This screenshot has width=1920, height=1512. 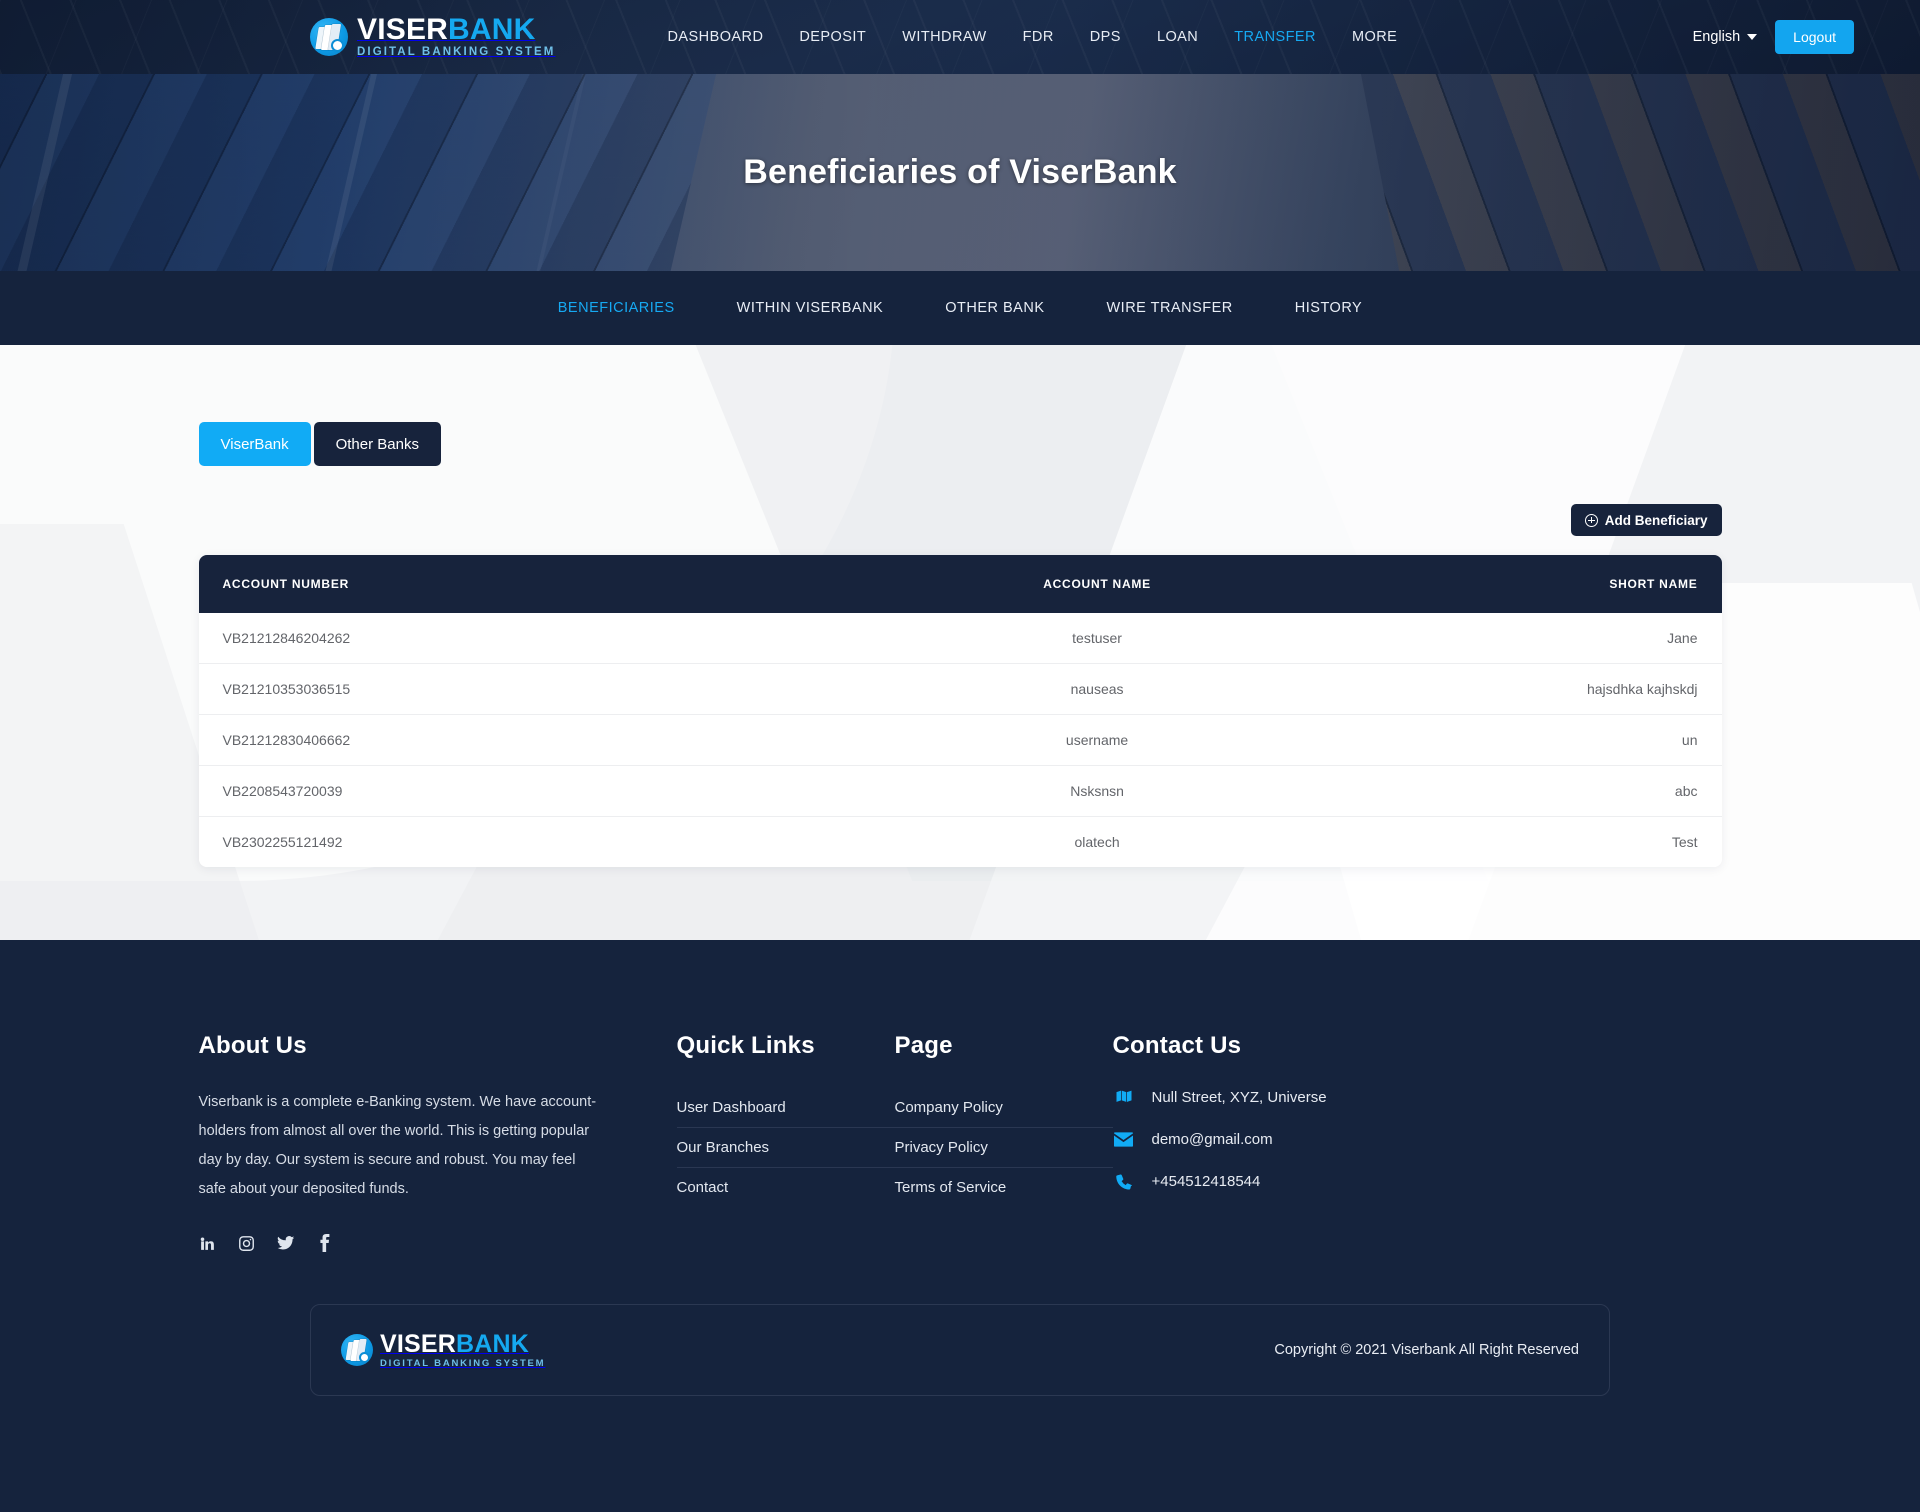 I want to click on contact-address: Null Street, XYZ, Universe, so click(x=1239, y=1097).